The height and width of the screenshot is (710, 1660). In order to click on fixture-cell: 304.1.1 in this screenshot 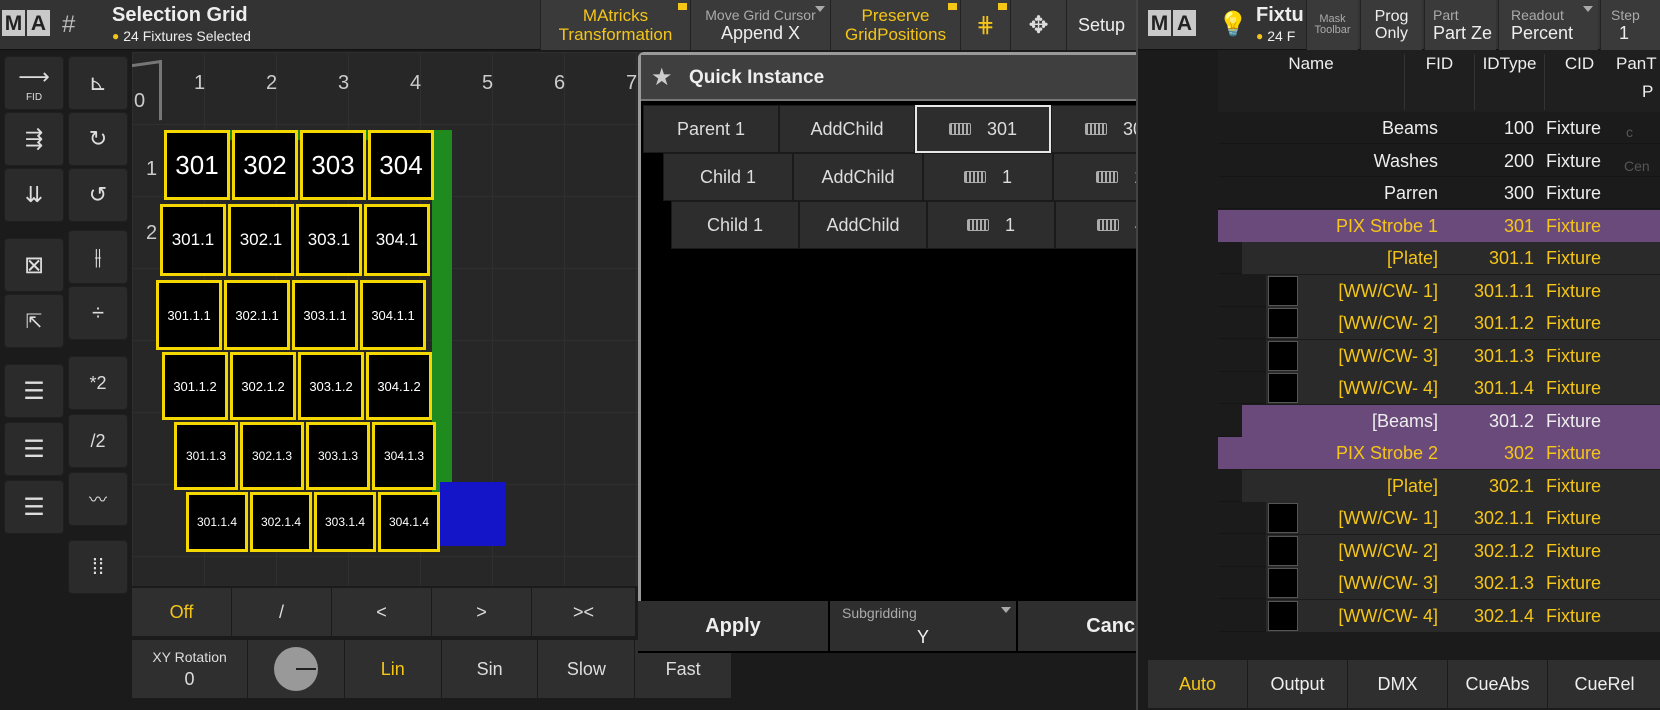, I will do `click(393, 315)`.